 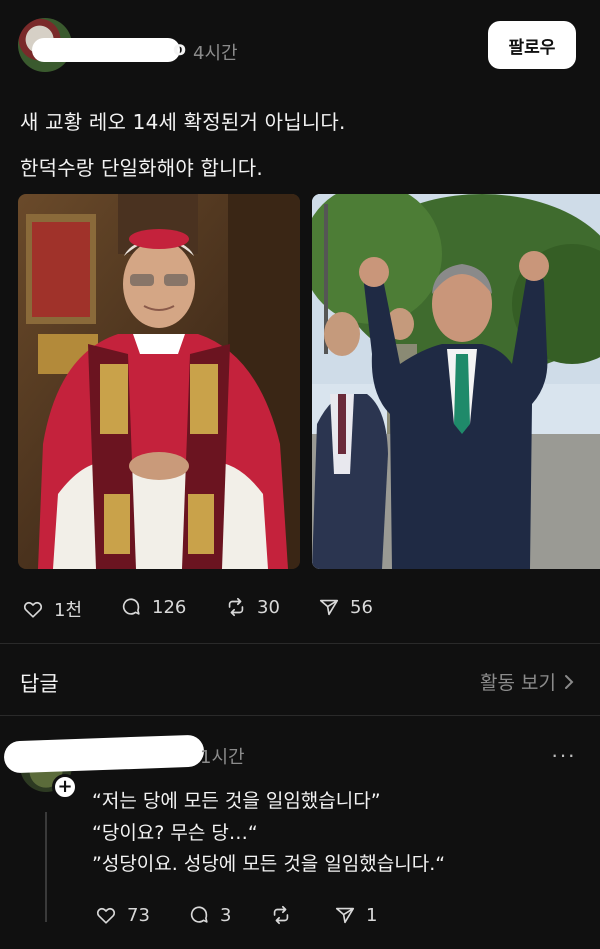 I want to click on username: o, so click(x=179, y=49).